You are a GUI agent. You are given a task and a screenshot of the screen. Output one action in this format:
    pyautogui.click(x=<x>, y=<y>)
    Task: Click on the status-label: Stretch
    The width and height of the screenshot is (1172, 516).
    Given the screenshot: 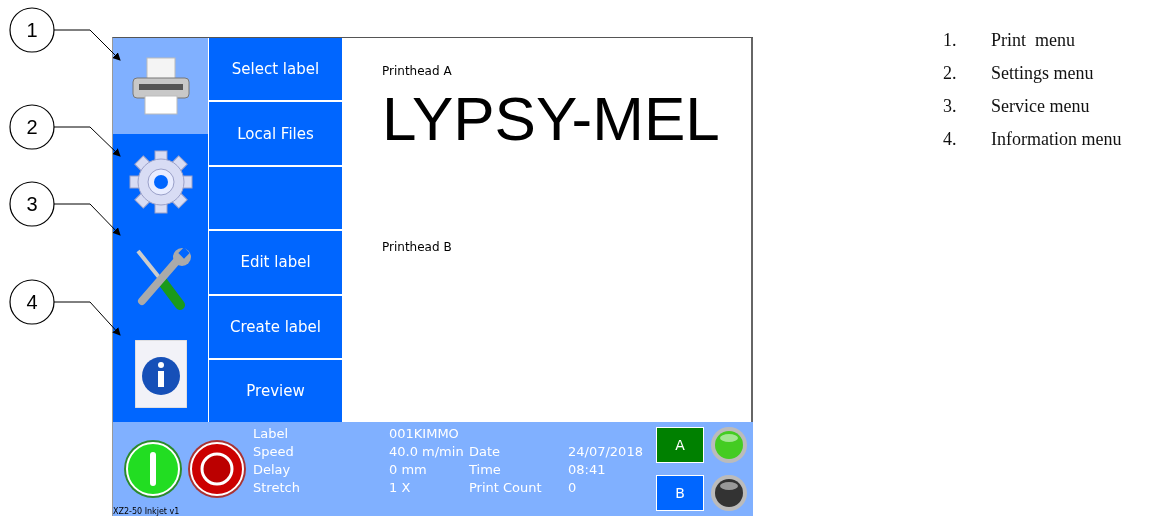 What is the action you would take?
    pyautogui.click(x=277, y=488)
    